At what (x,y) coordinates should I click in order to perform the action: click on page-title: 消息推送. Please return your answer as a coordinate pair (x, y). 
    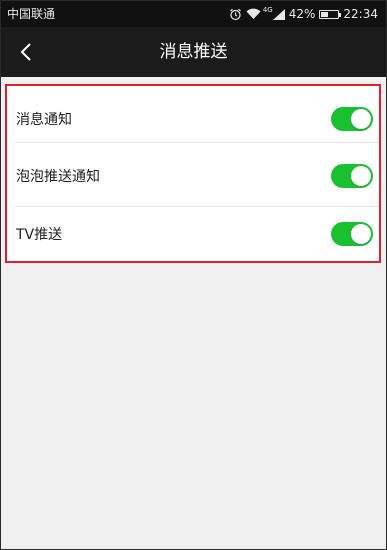
    Looking at the image, I should click on (193, 52).